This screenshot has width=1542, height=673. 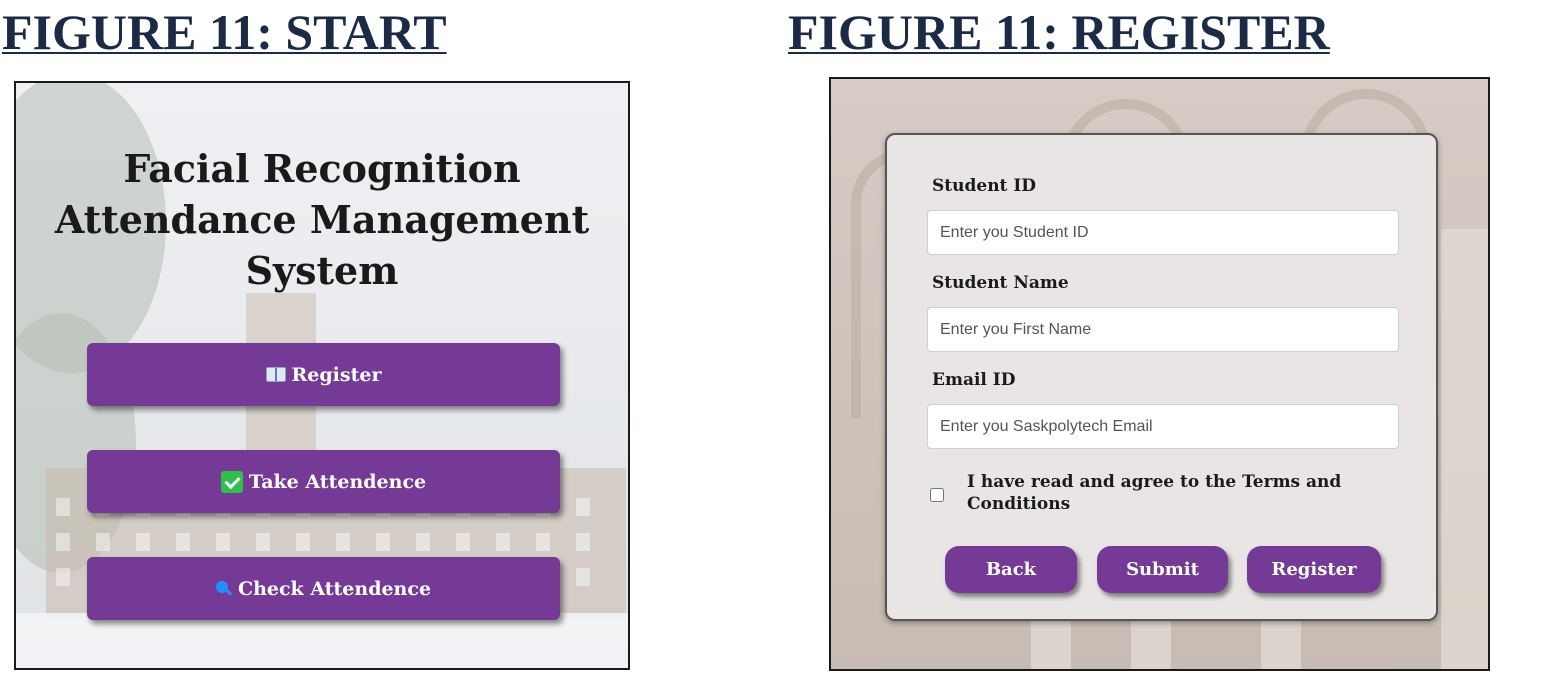 I want to click on check-attendance-button: Check Attendence, so click(x=323, y=588).